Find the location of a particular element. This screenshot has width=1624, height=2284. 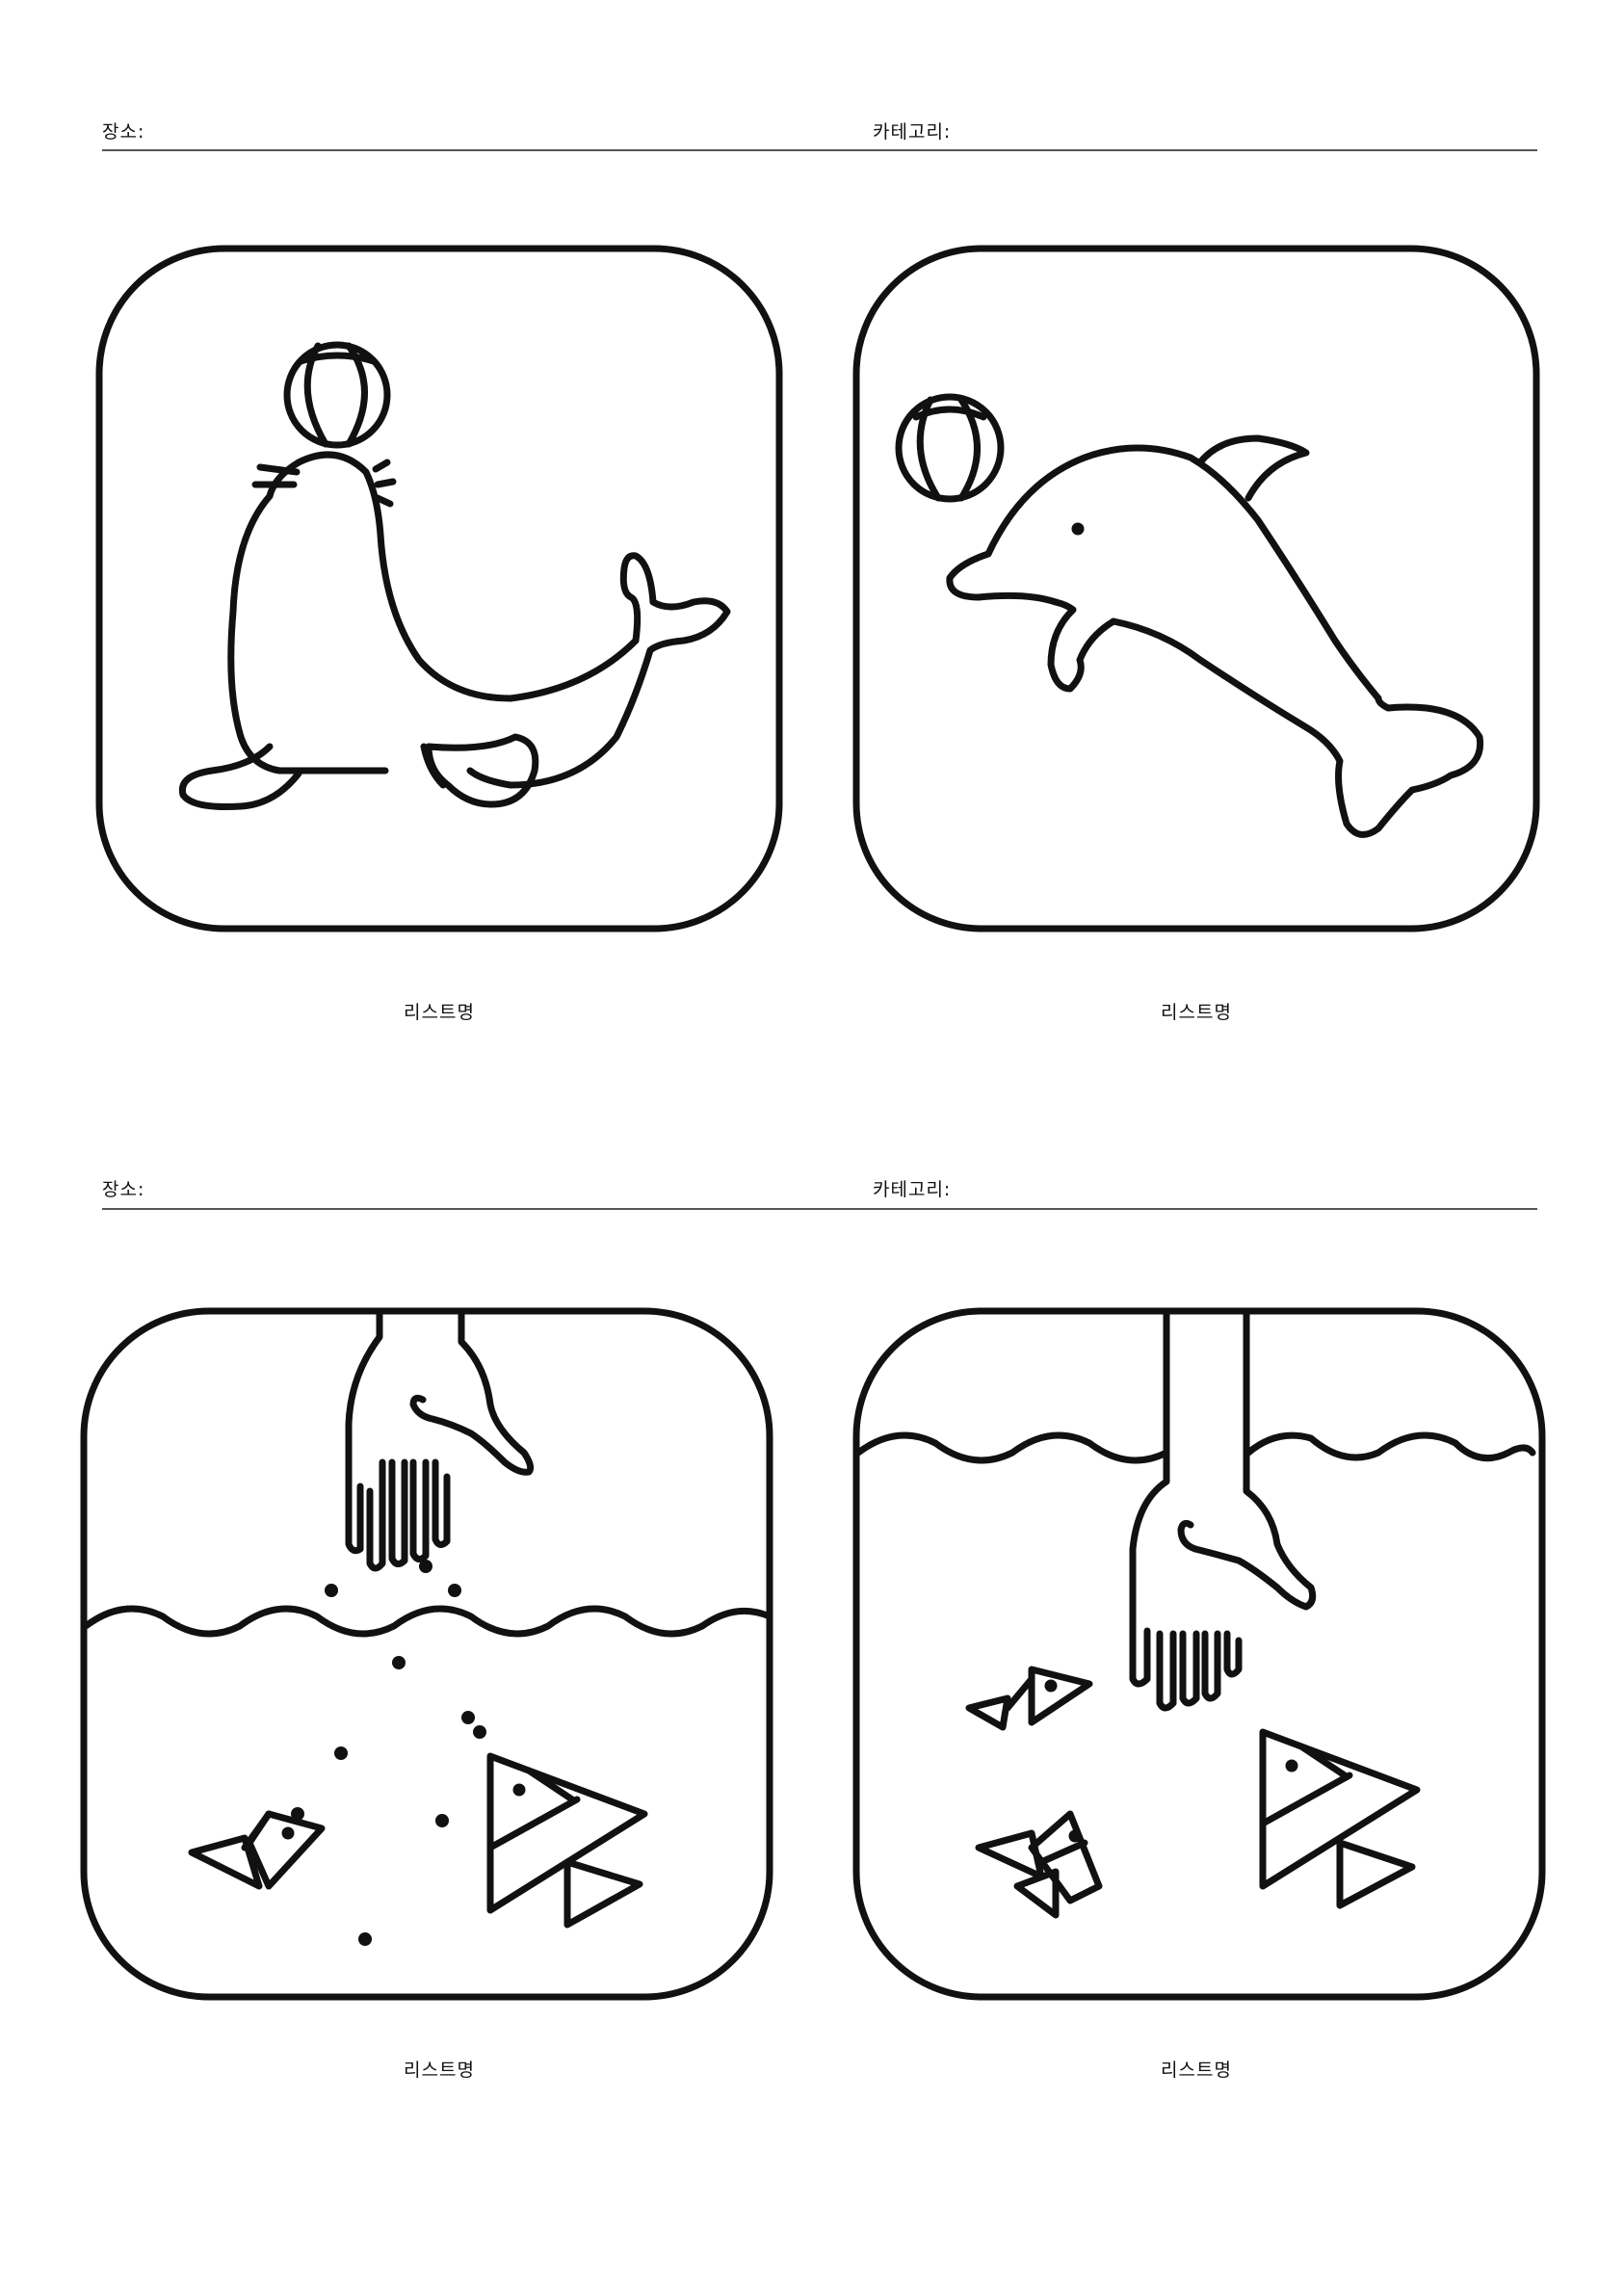

dolphin-ball-icon is located at coordinates (1189, 615).